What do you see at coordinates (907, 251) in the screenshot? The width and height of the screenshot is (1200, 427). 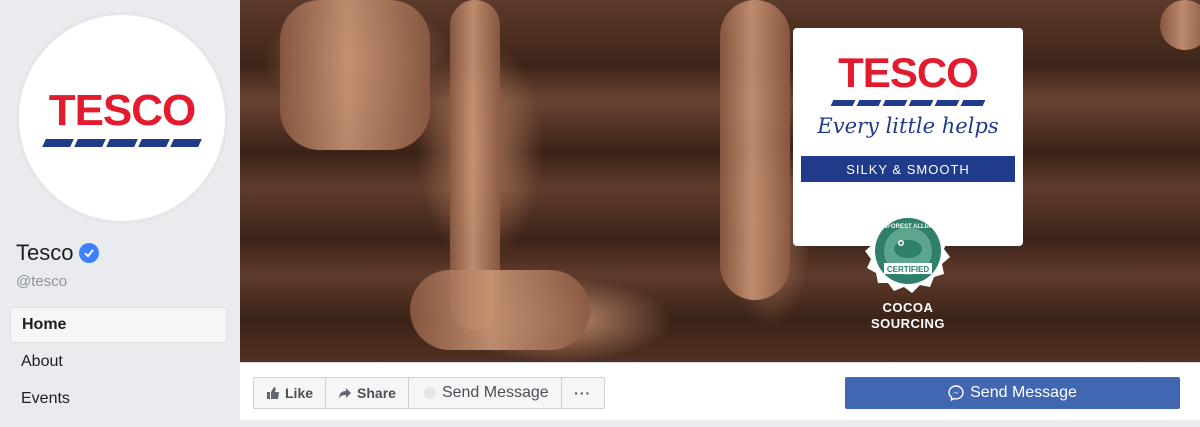 I see `rainforest-frog-icon: RAINFOREST ALLIANCE CERTIFIED` at bounding box center [907, 251].